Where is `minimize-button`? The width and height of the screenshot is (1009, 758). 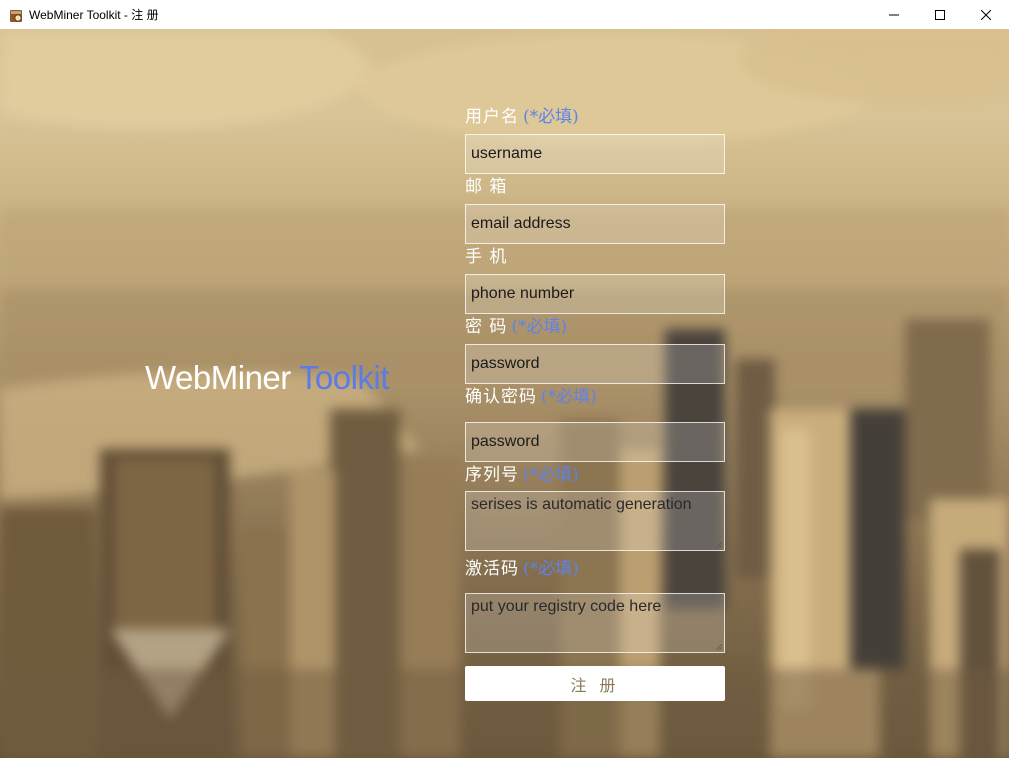
minimize-button is located at coordinates (894, 14).